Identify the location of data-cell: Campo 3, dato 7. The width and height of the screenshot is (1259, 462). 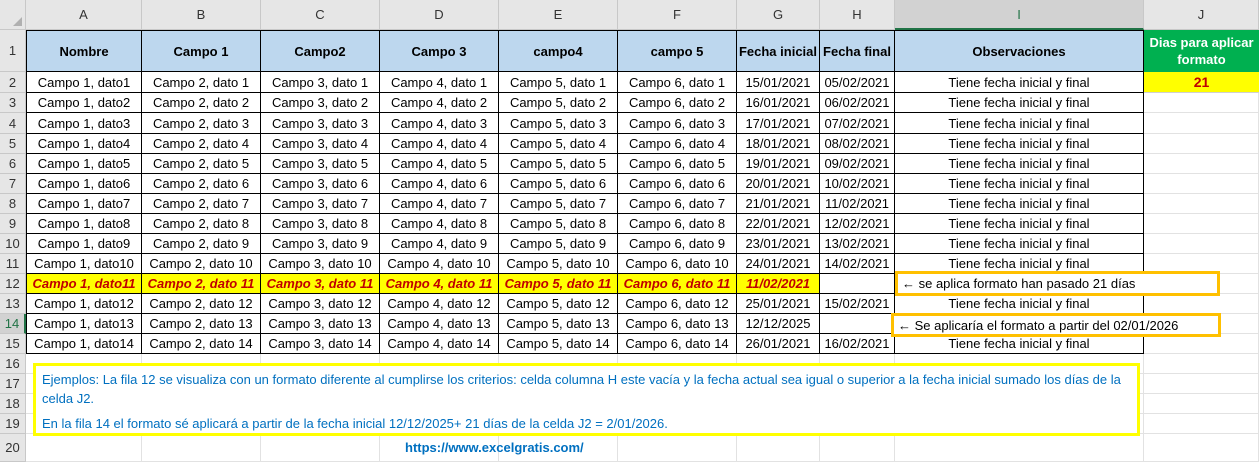
(320, 204).